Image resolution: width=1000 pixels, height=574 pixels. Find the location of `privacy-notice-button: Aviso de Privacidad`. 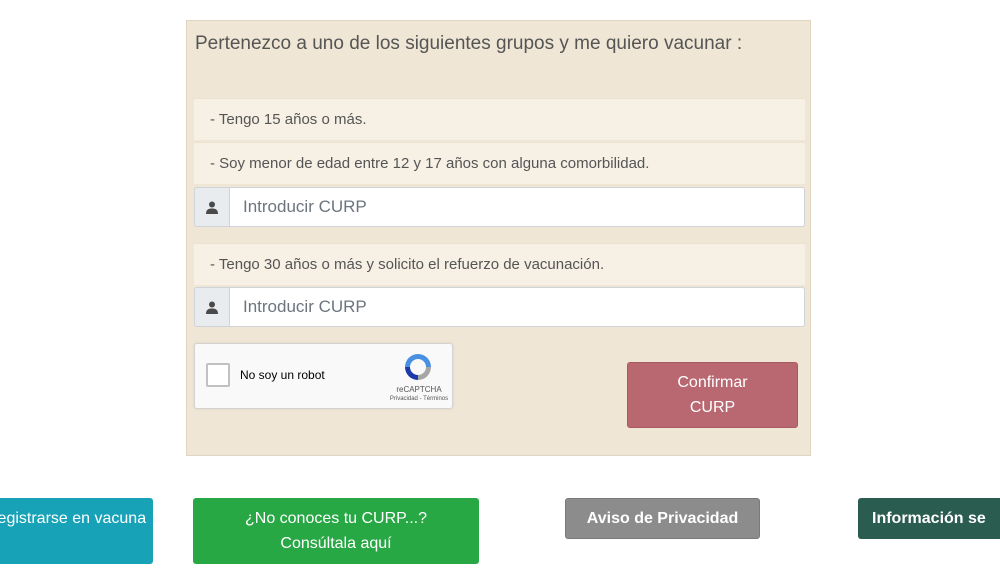

privacy-notice-button: Aviso de Privacidad is located at coordinates (662, 518).